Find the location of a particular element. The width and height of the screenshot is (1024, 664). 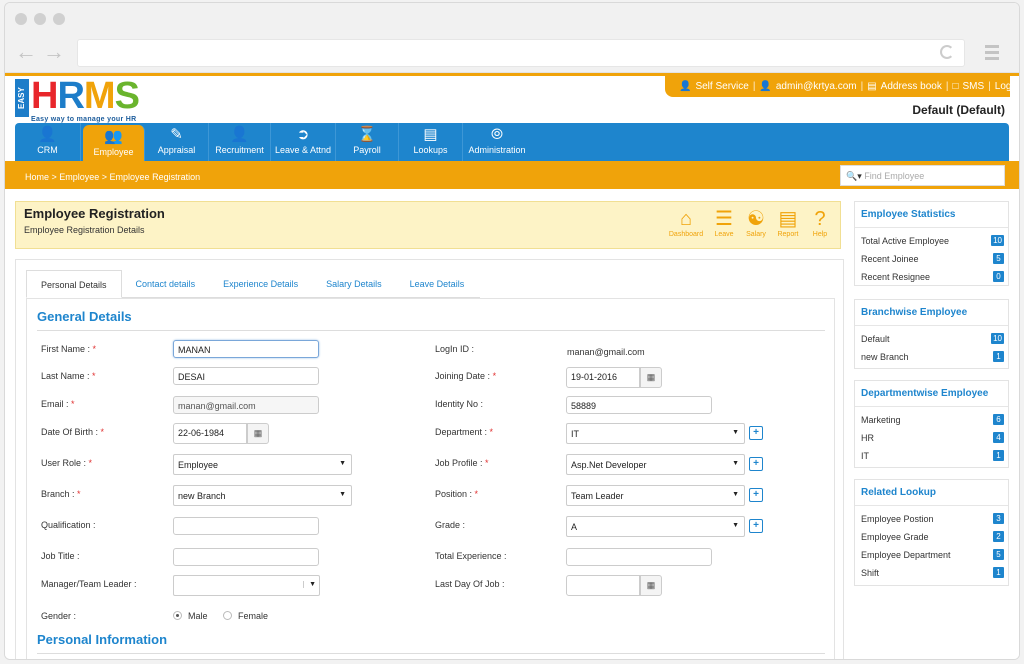

department-select: IT ▼ is located at coordinates (655, 433).